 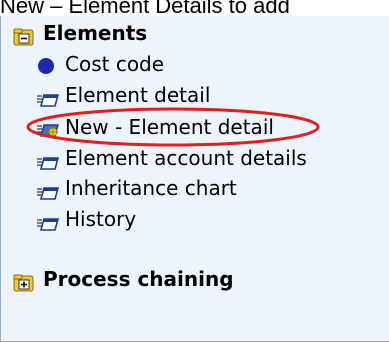 I want to click on tree-item-label: Cost code, so click(x=115, y=64).